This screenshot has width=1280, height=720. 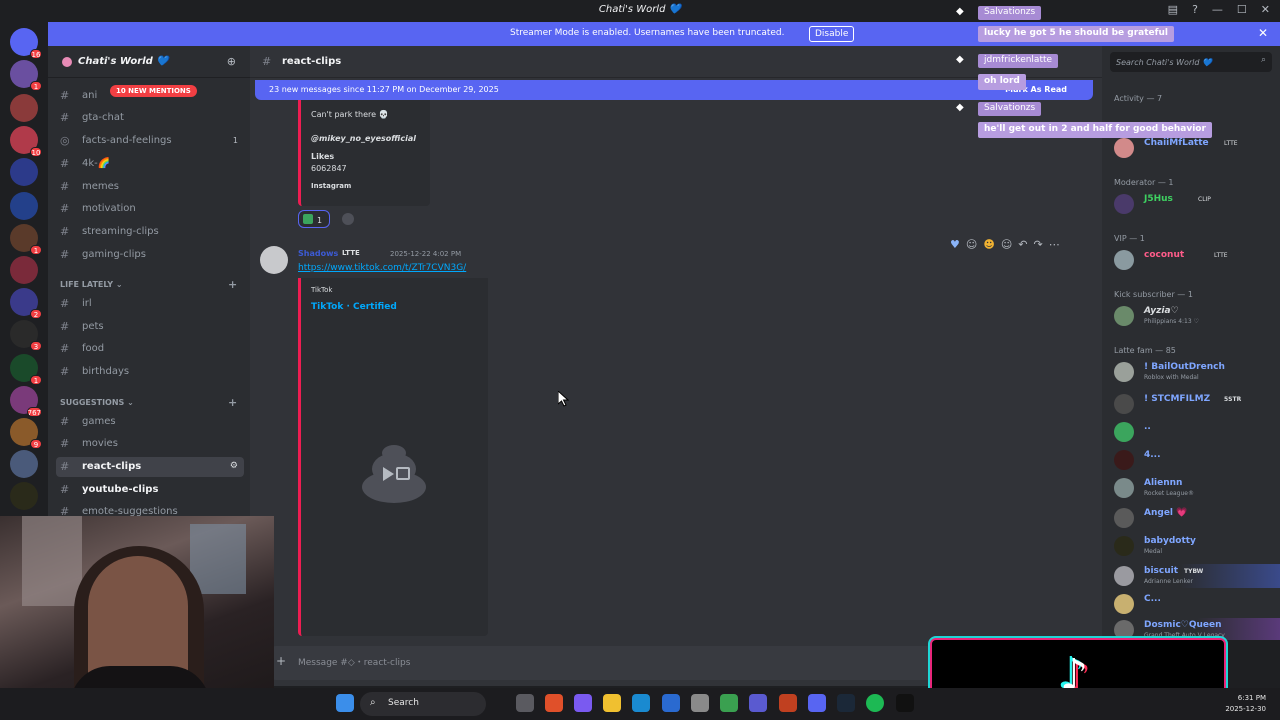 I want to click on channel-name: pets, so click(x=93, y=326).